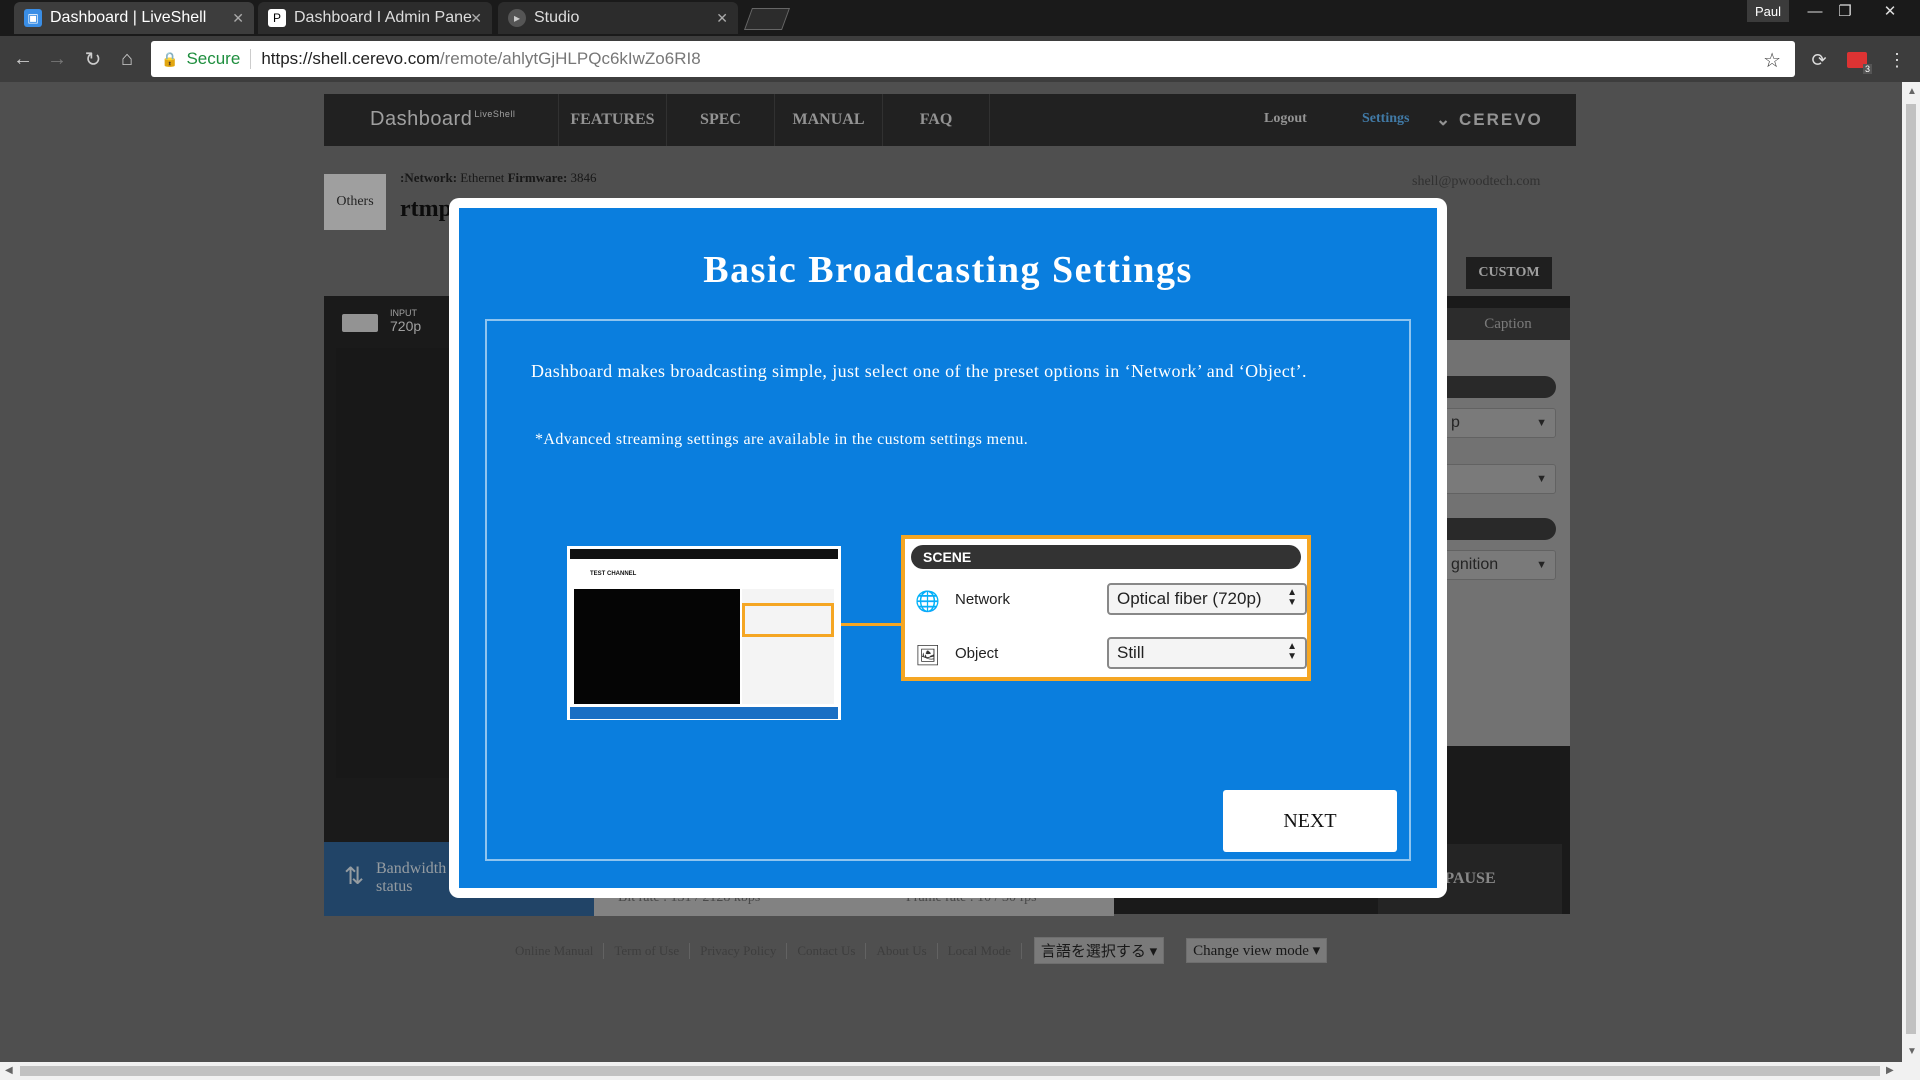  Describe the element at coordinates (704, 713) in the screenshot. I see `thumb-status-bar` at that location.